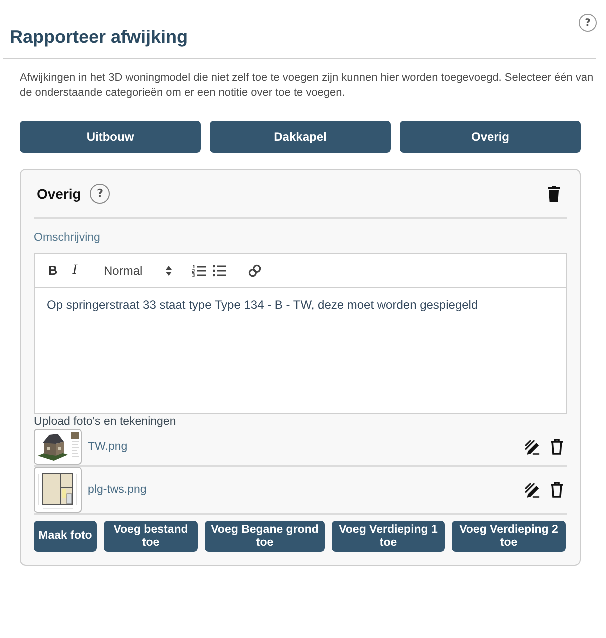  I want to click on updown-caret-icon, so click(169, 271).